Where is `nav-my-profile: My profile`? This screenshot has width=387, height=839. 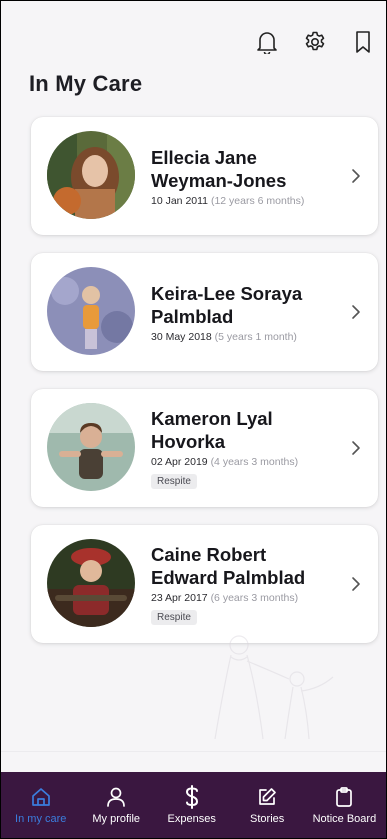
nav-my-profile: My profile is located at coordinates (116, 805).